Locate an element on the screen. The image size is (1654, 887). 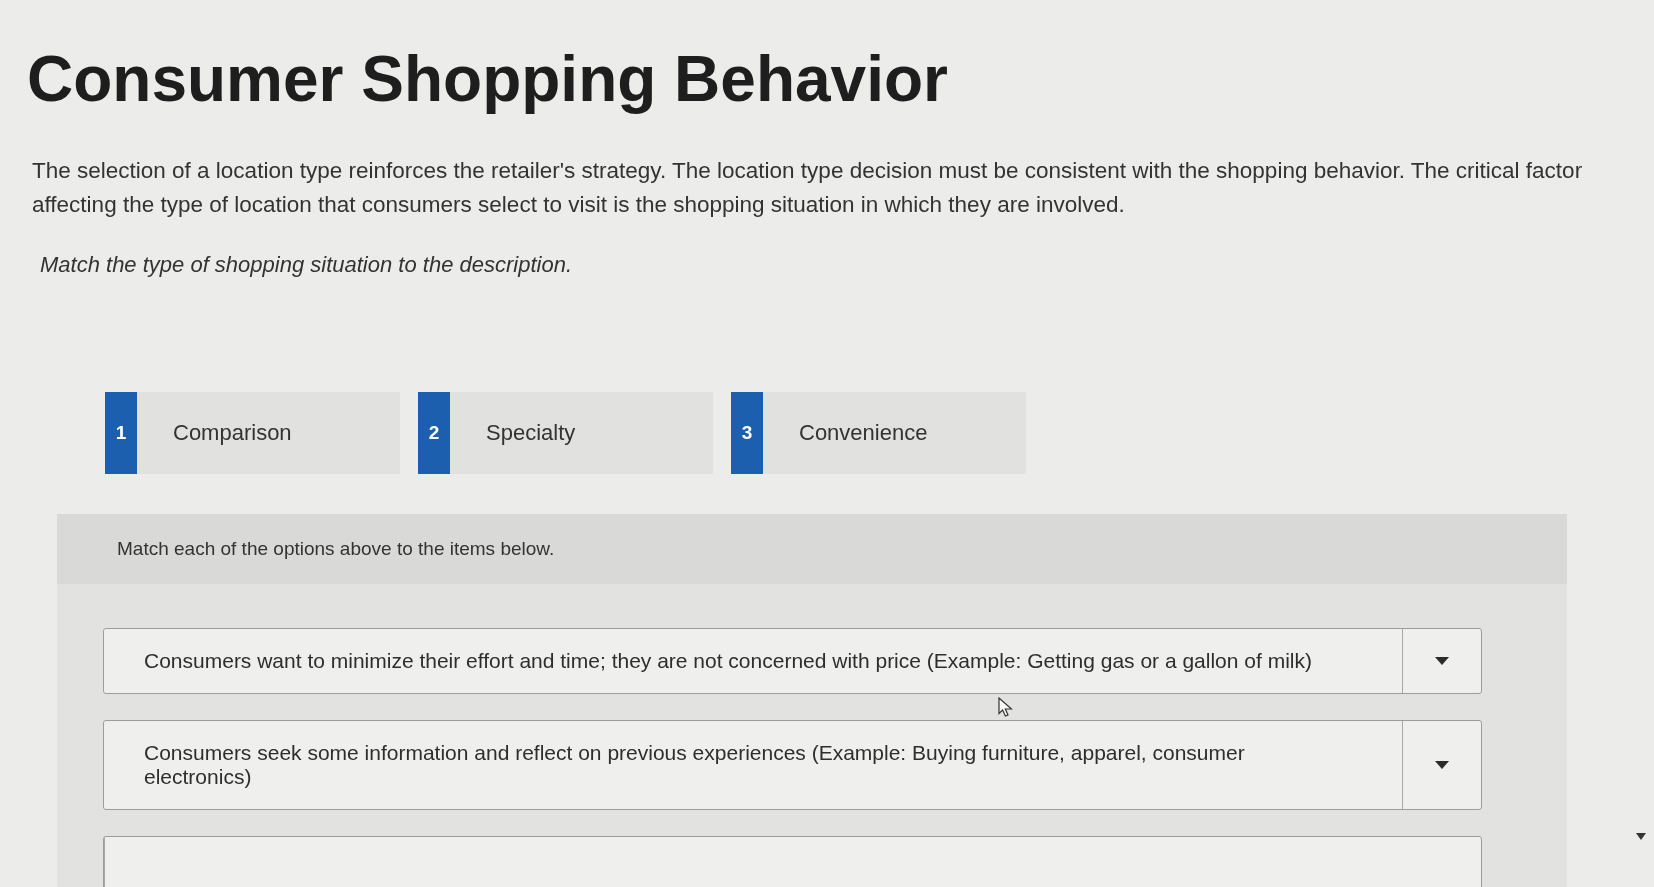
scroll-down-icon is located at coordinates (1641, 836).